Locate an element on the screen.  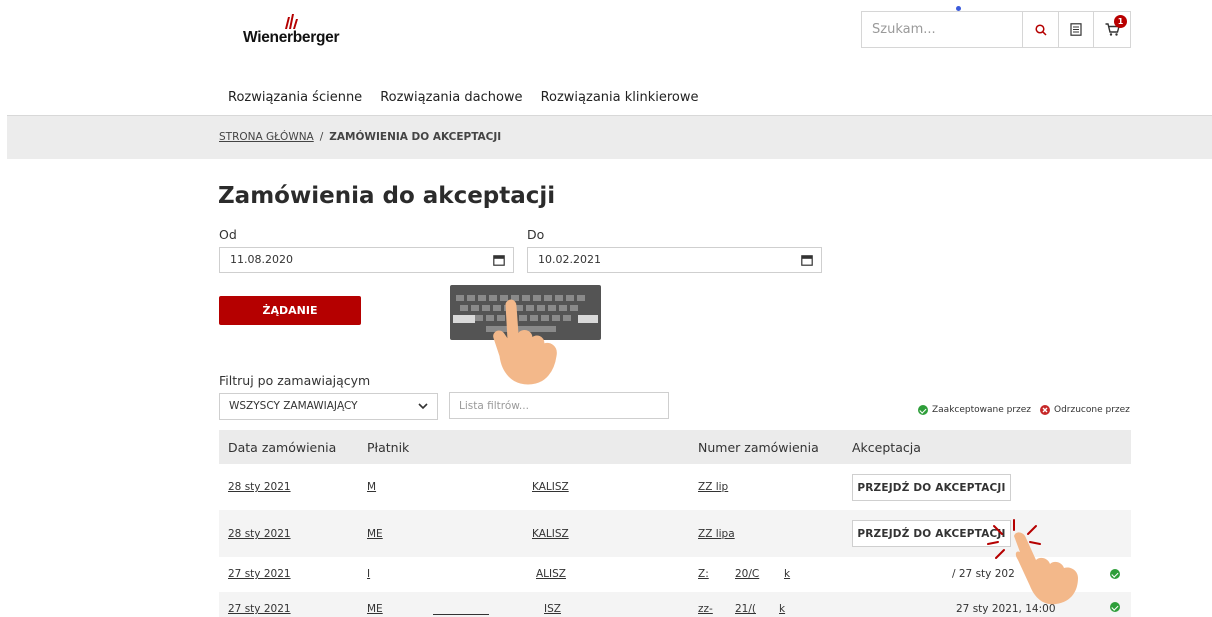
to-date-label: Do is located at coordinates (536, 234).